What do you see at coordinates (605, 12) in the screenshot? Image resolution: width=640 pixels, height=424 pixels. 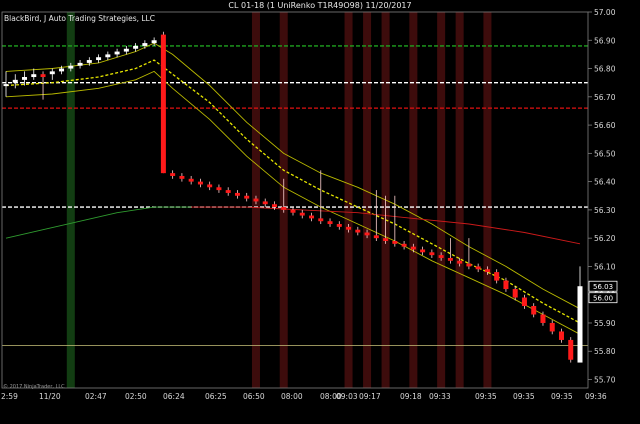 I see `y-tick-label: 57.00` at bounding box center [605, 12].